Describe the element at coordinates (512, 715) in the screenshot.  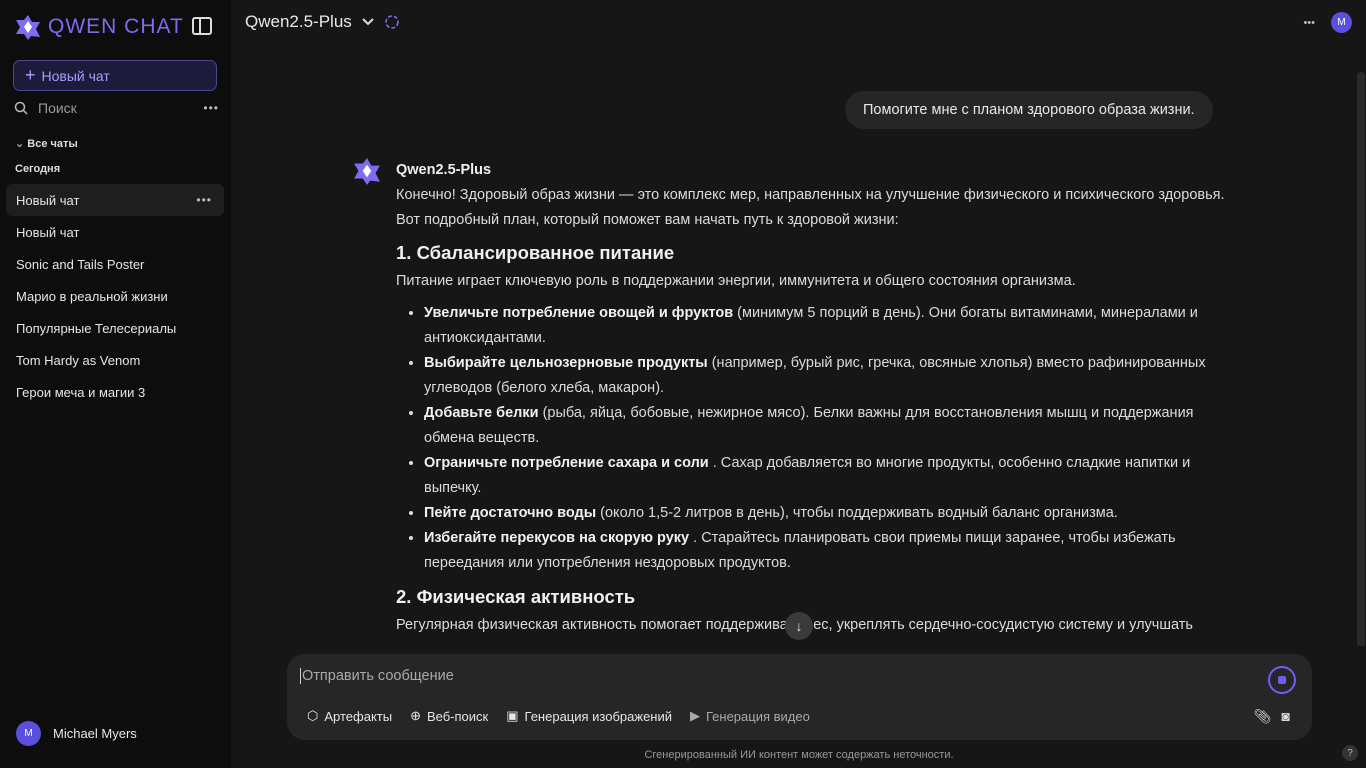
I see `image-icon: ▣` at that location.